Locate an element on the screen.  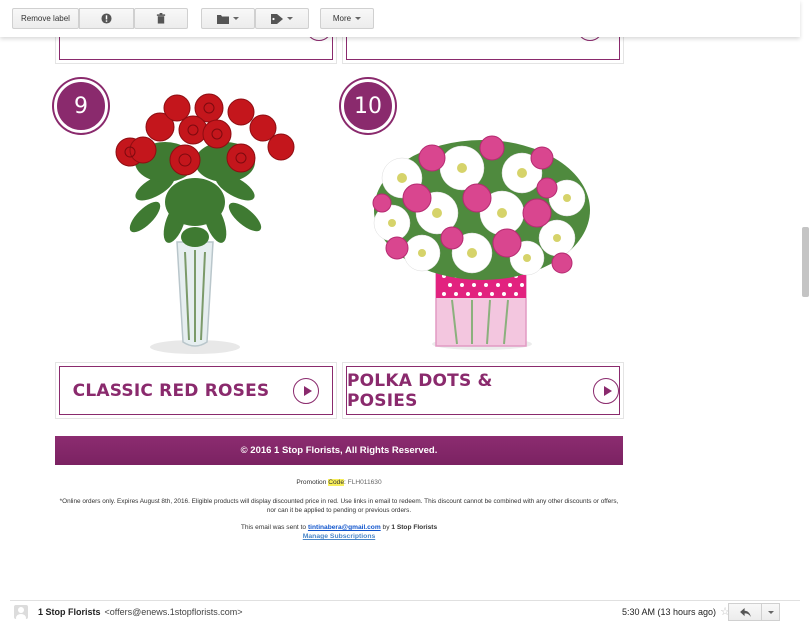
red-roses-image is located at coordinates (195, 224).